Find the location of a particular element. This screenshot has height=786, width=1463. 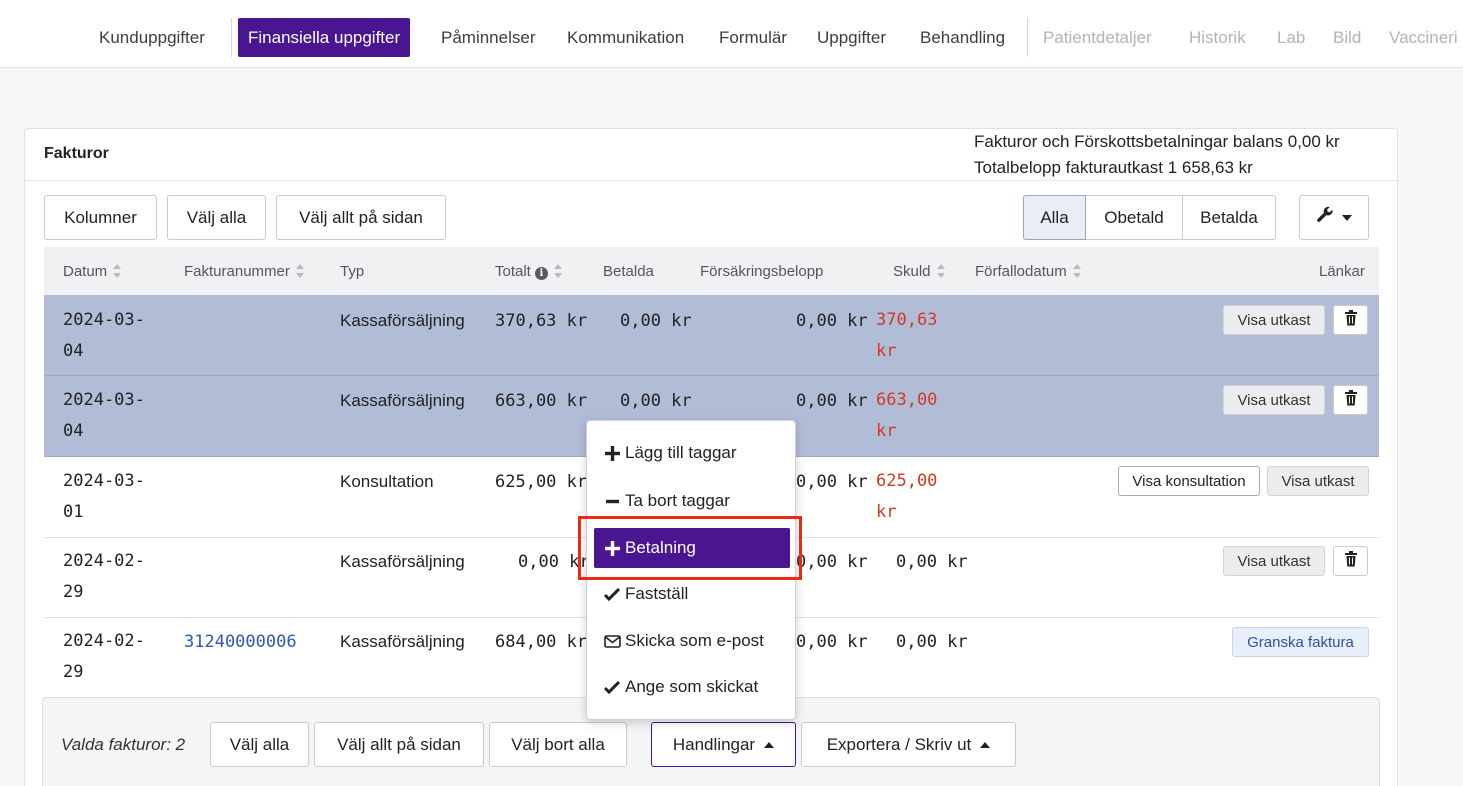

col-paid: Betalda is located at coordinates (628, 271).